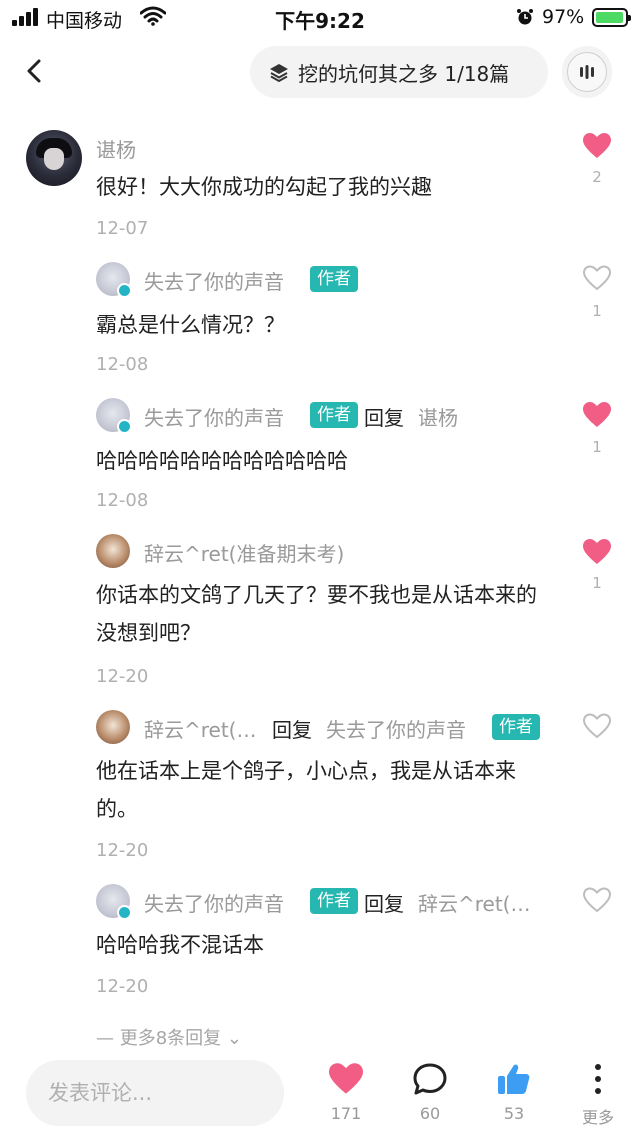  What do you see at coordinates (598, 1079) in the screenshot?
I see `more-vertical-icon` at bounding box center [598, 1079].